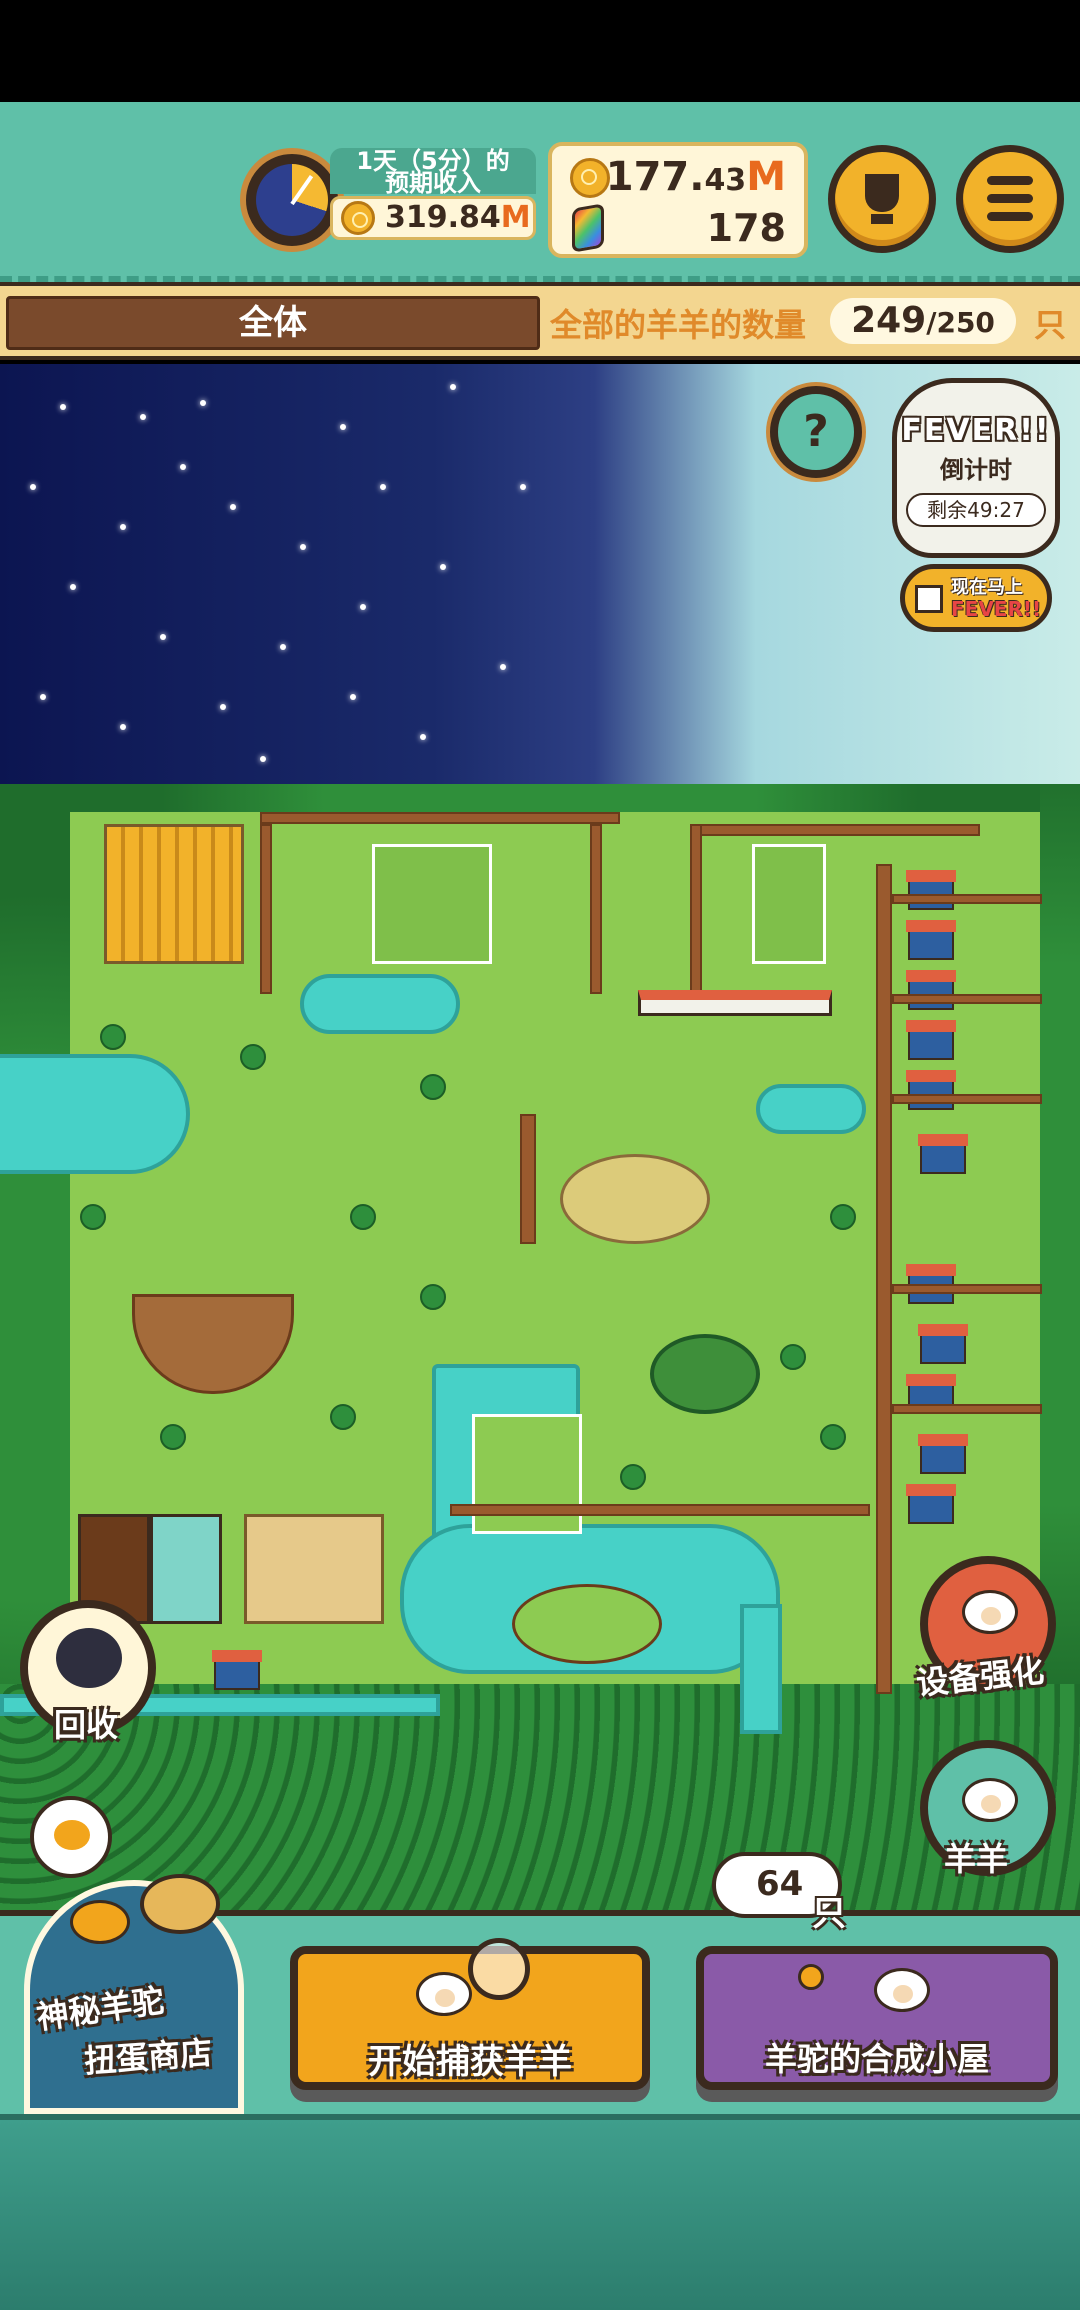 Image resolution: width=1080 pixels, height=2310 pixels. What do you see at coordinates (882, 193) in the screenshot?
I see `trophy-icon` at bounding box center [882, 193].